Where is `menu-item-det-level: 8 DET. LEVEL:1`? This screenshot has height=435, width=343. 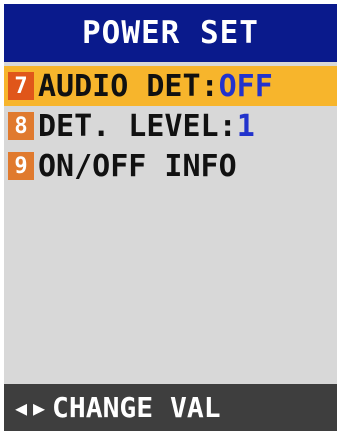 menu-item-det-level: 8 DET. LEVEL:1 is located at coordinates (170, 126).